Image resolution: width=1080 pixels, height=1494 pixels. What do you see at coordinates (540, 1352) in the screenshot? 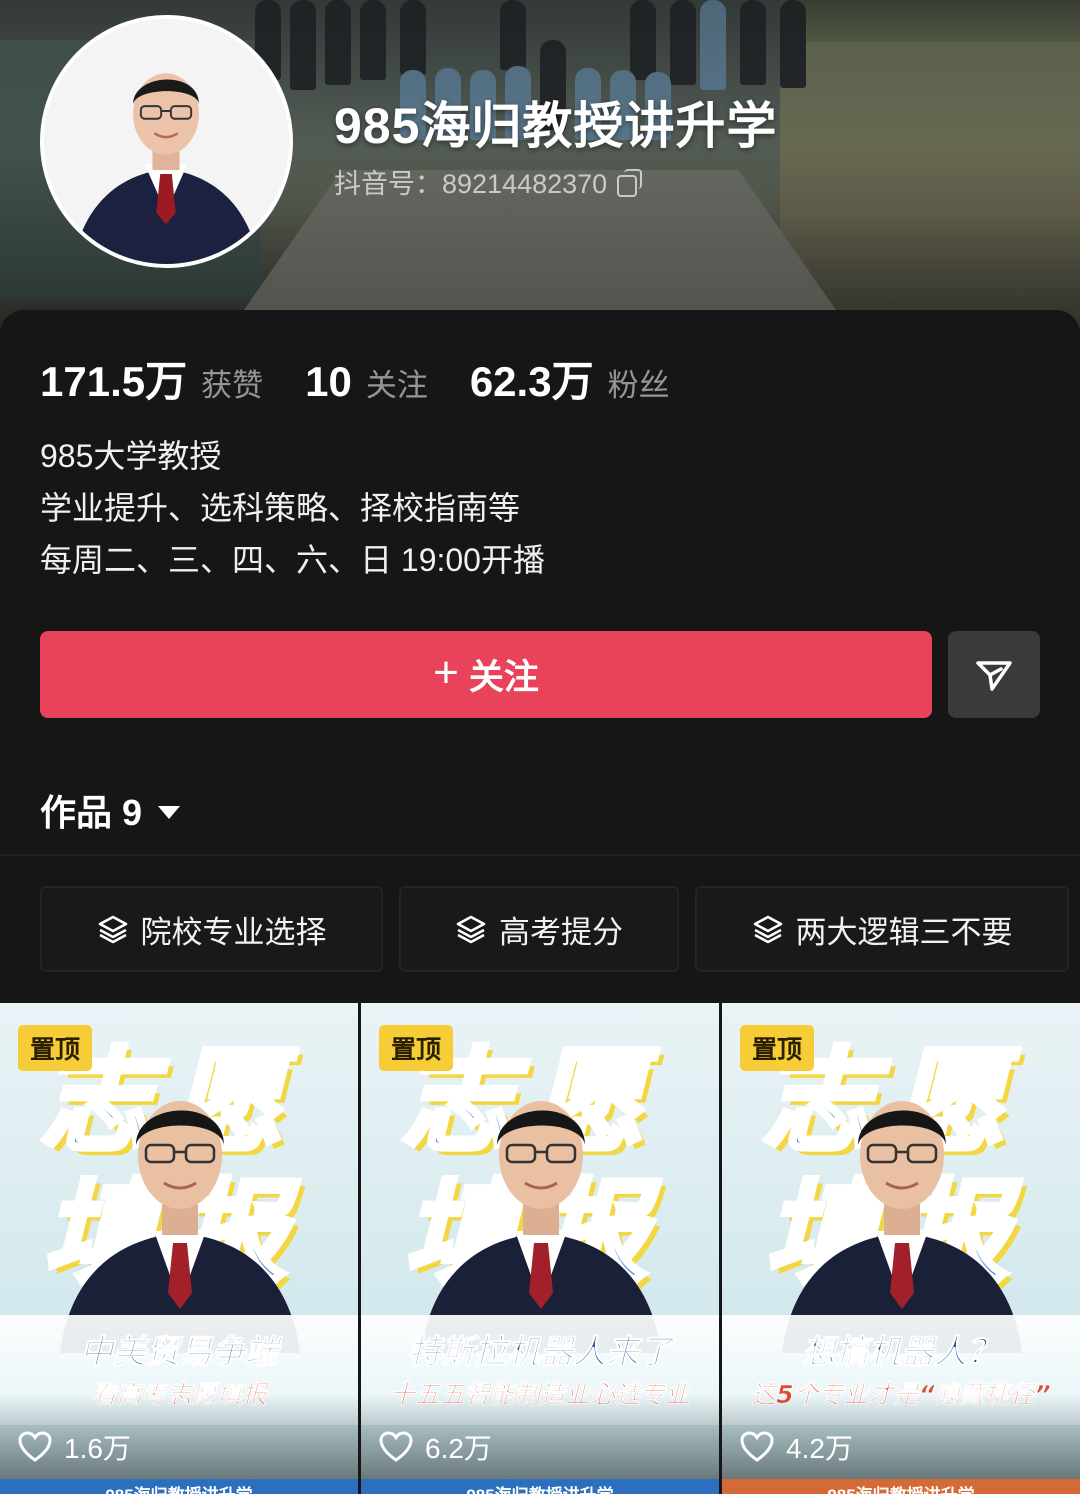
I see `thumb-caption-main: 特斯拉机器人来了` at bounding box center [540, 1352].